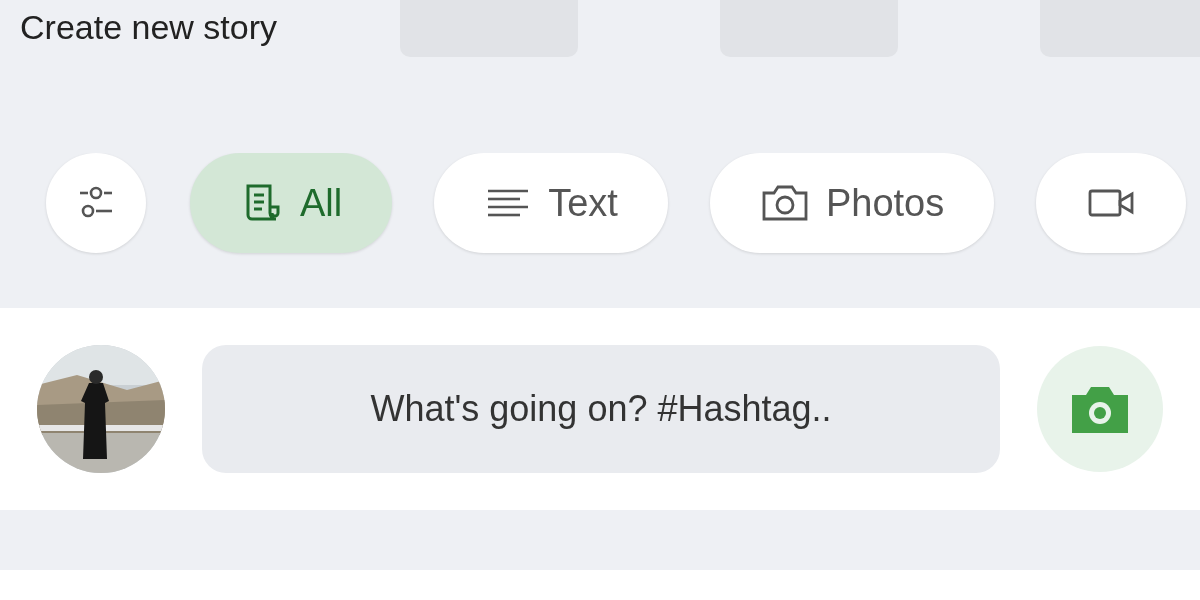  Describe the element at coordinates (551, 203) in the screenshot. I see `filter-chip: Text` at that location.